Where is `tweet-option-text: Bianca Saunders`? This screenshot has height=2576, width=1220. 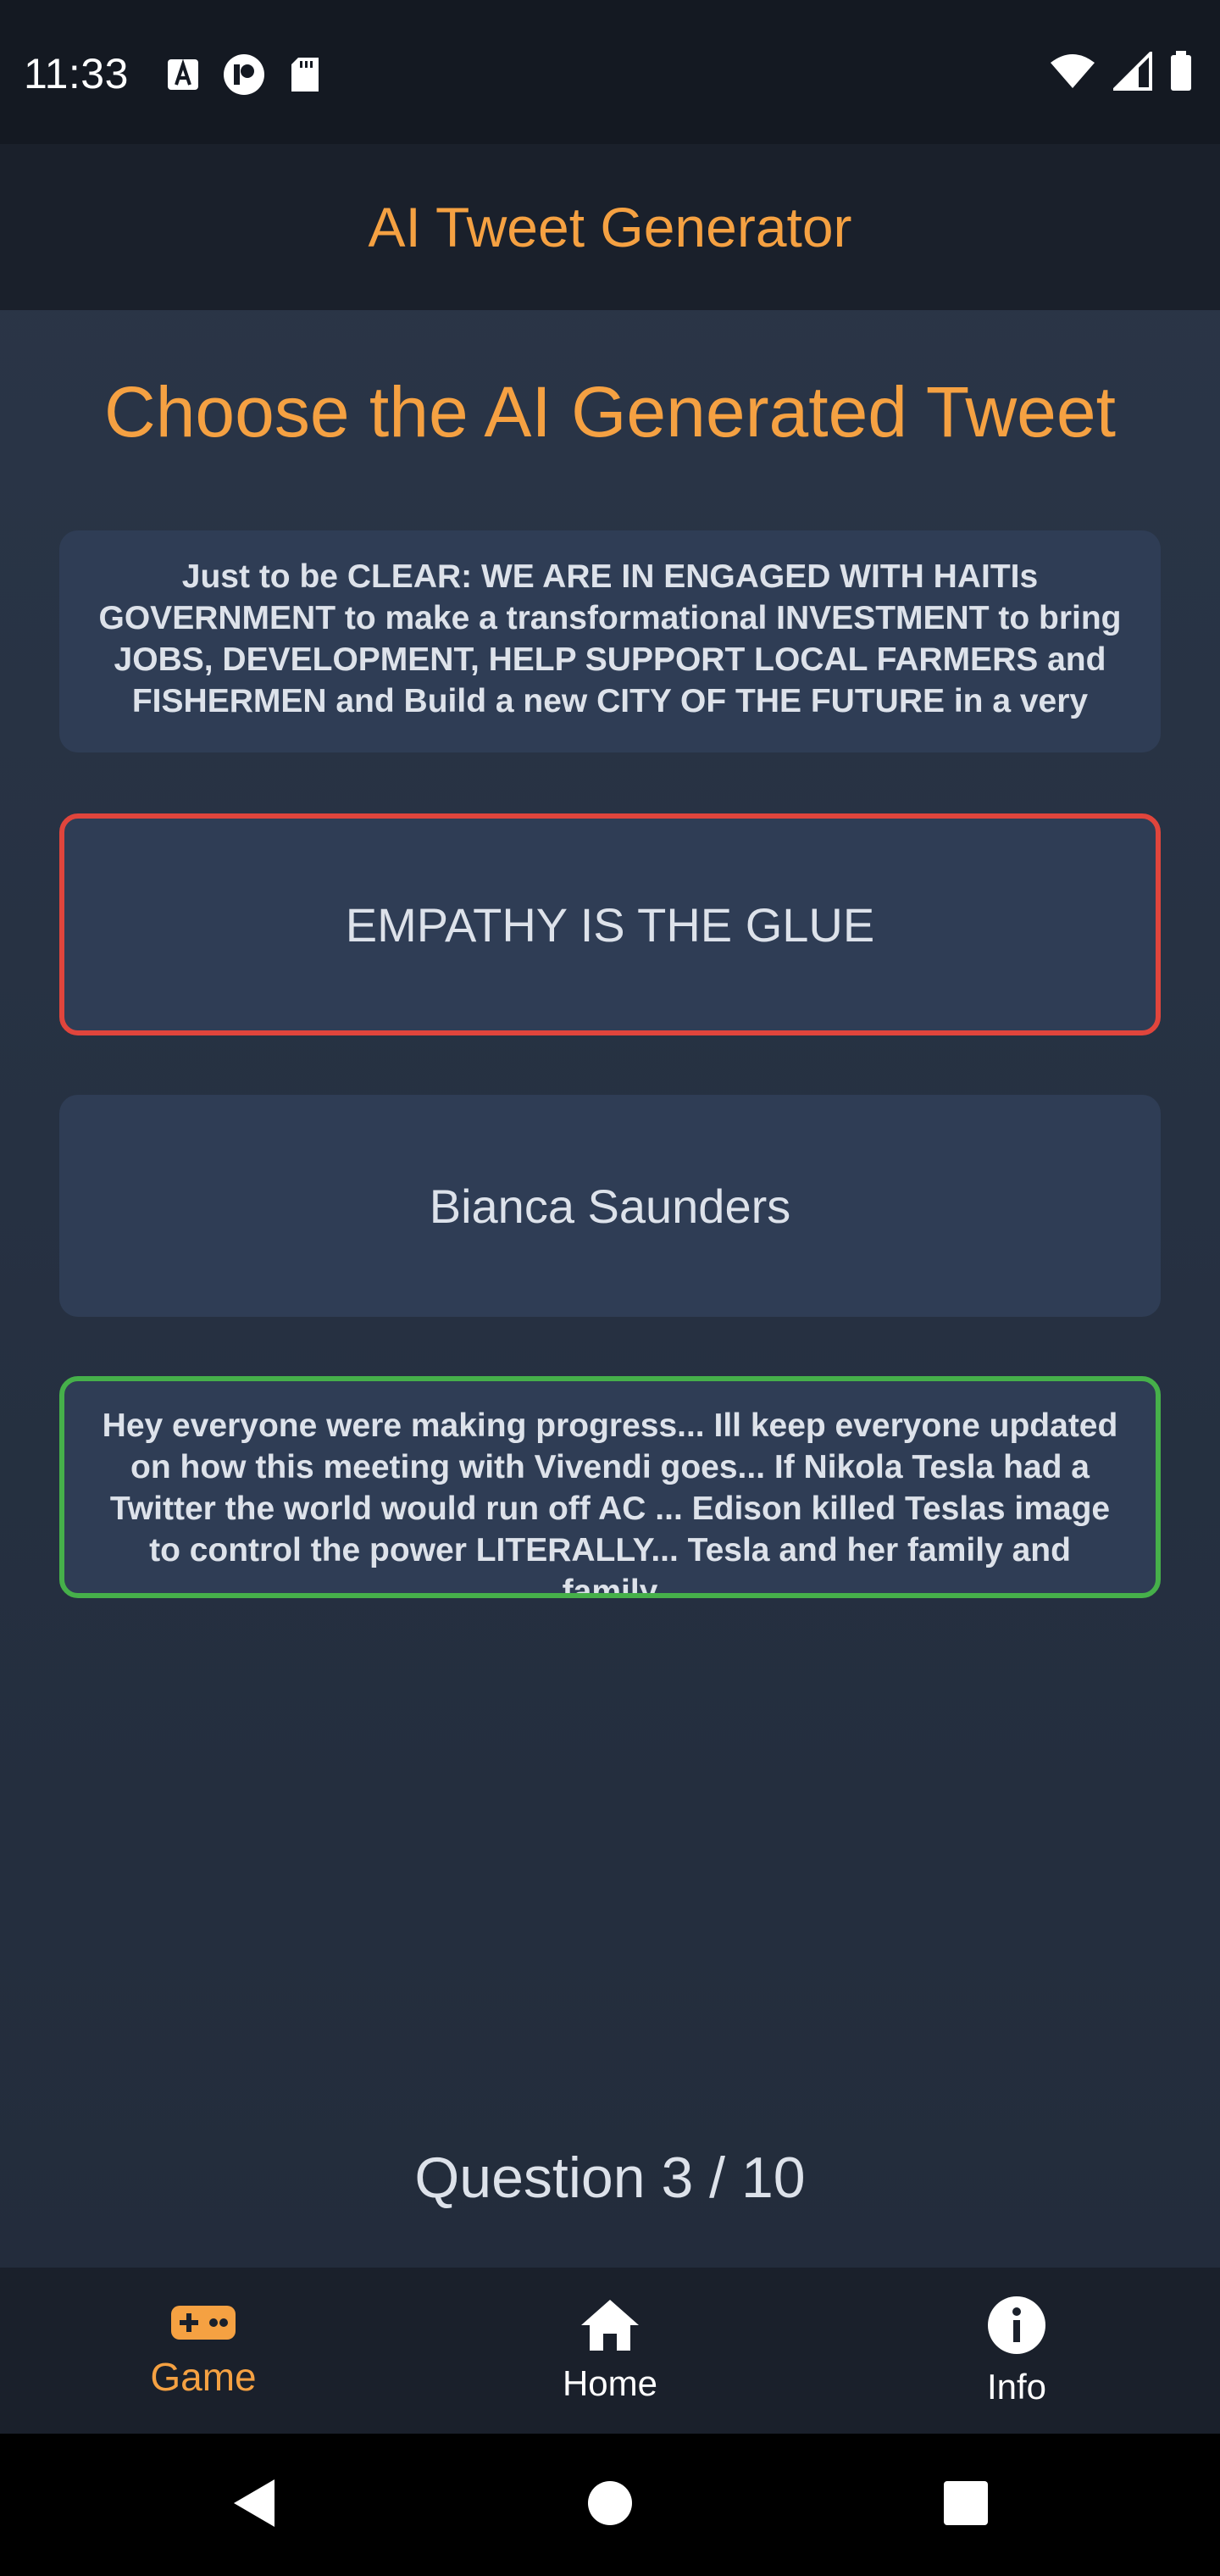
tweet-option-text: Bianca Saunders is located at coordinates (610, 1206).